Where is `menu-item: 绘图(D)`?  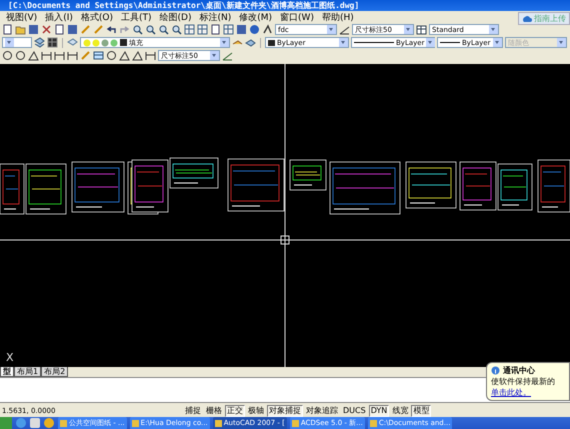
menu-item: 绘图(D) is located at coordinates (176, 17).